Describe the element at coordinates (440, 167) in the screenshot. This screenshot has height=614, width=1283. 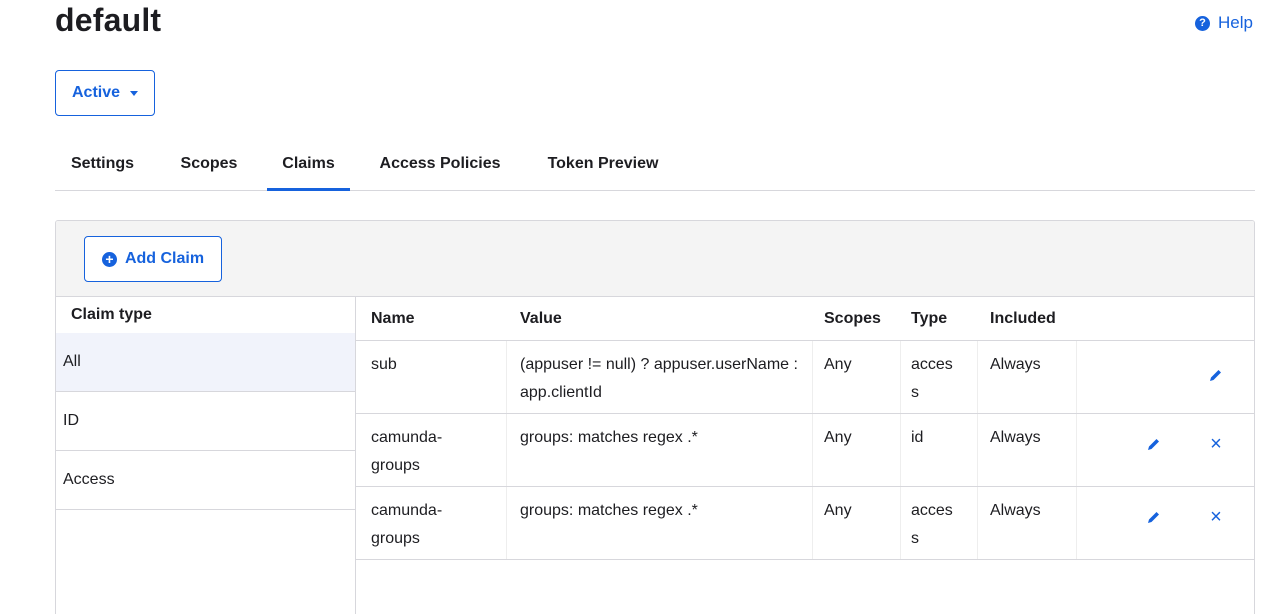
I see `tab-access-policies: Access Policies` at that location.